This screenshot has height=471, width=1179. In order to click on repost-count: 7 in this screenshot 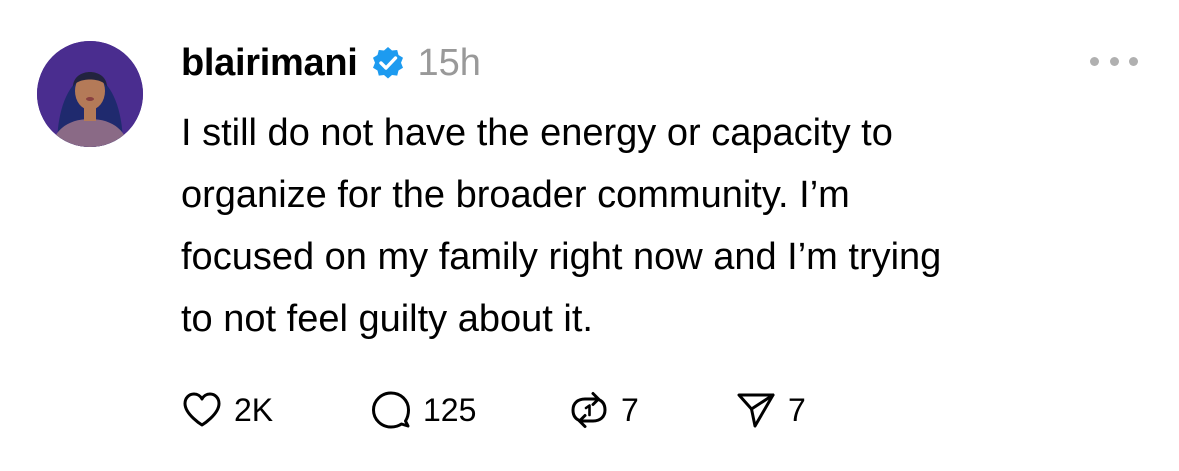, I will do `click(630, 409)`.